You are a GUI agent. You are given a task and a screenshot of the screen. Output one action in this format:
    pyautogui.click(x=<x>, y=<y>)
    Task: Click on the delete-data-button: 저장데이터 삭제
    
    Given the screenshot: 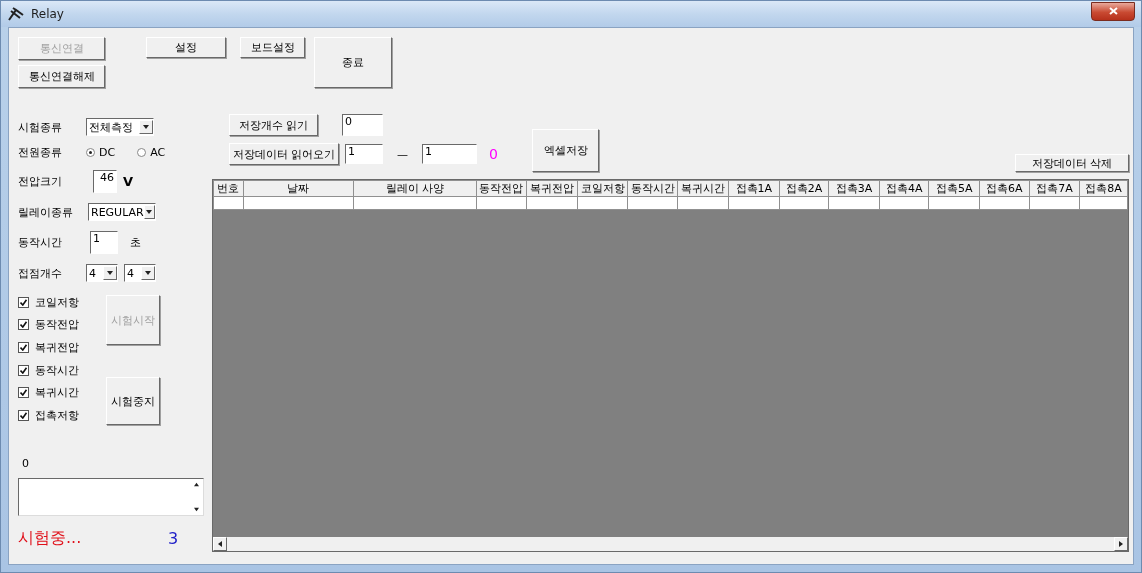 What is the action you would take?
    pyautogui.click(x=1072, y=163)
    